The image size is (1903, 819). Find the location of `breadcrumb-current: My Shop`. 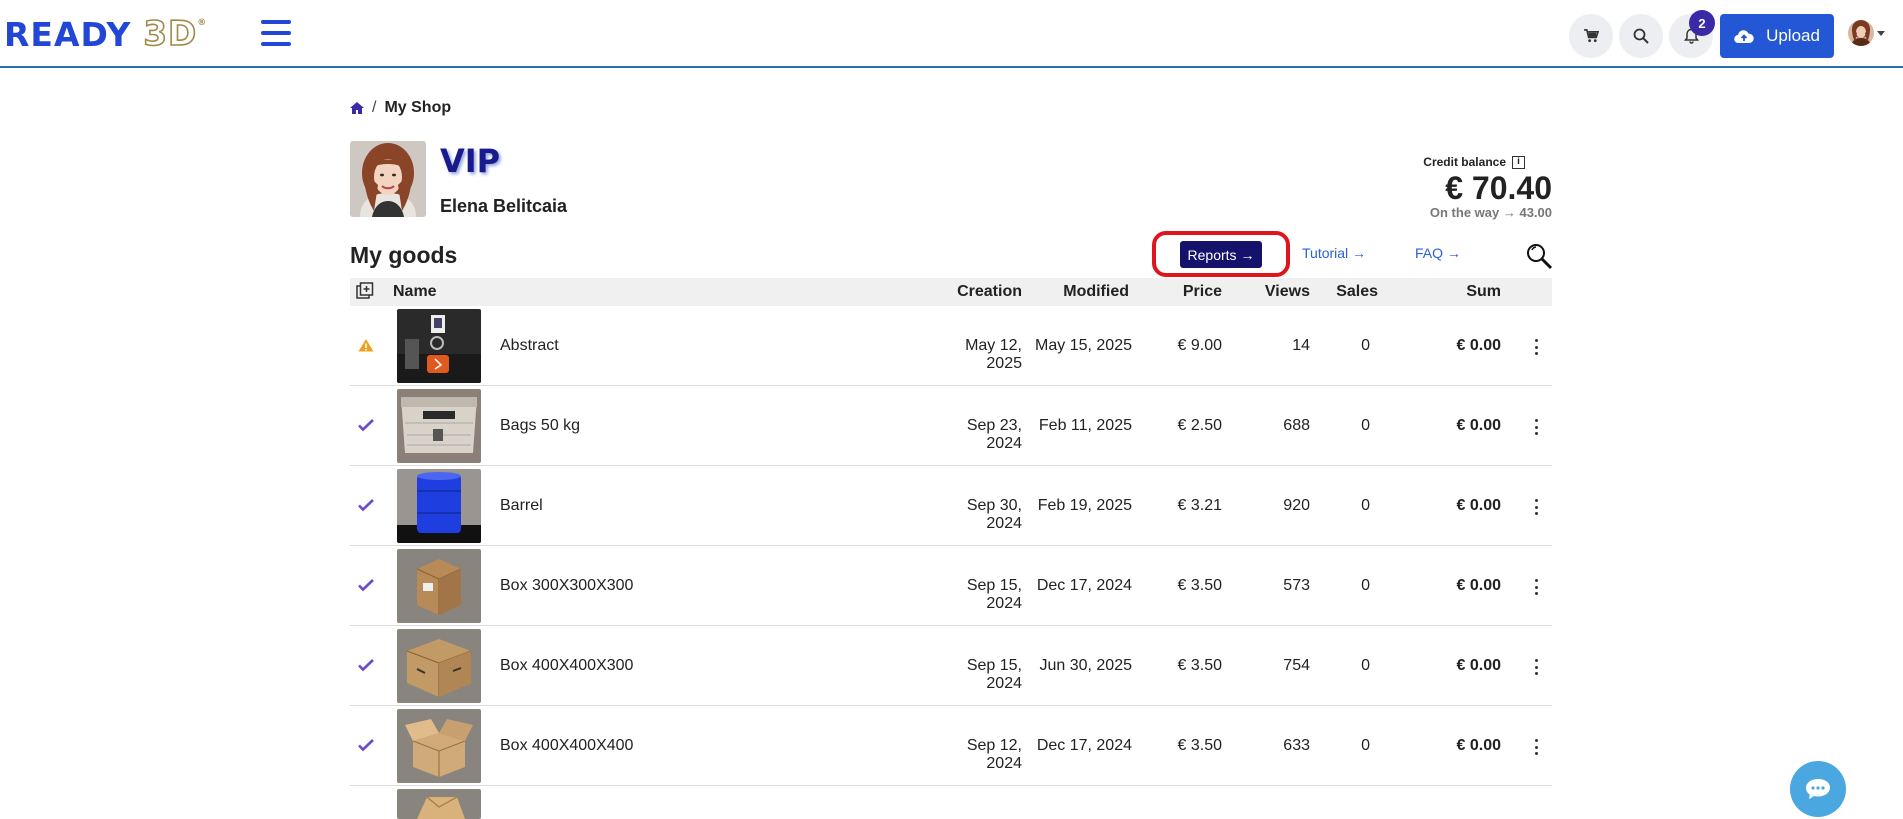

breadcrumb-current: My Shop is located at coordinates (418, 107).